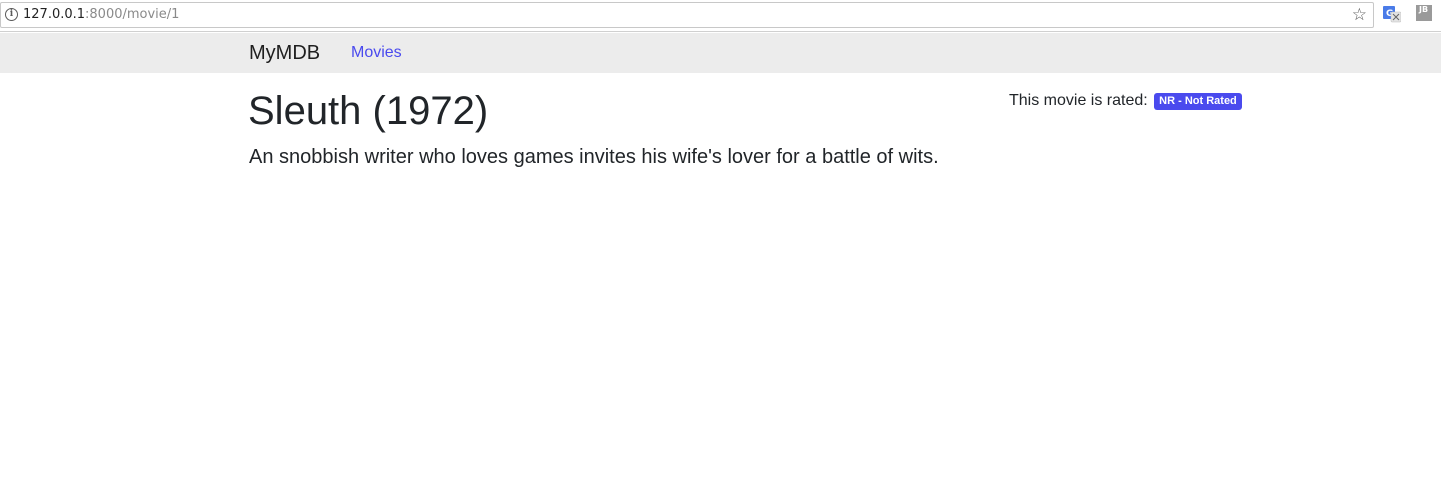  Describe the element at coordinates (376, 53) in the screenshot. I see `nav-link-movies: Movies` at that location.